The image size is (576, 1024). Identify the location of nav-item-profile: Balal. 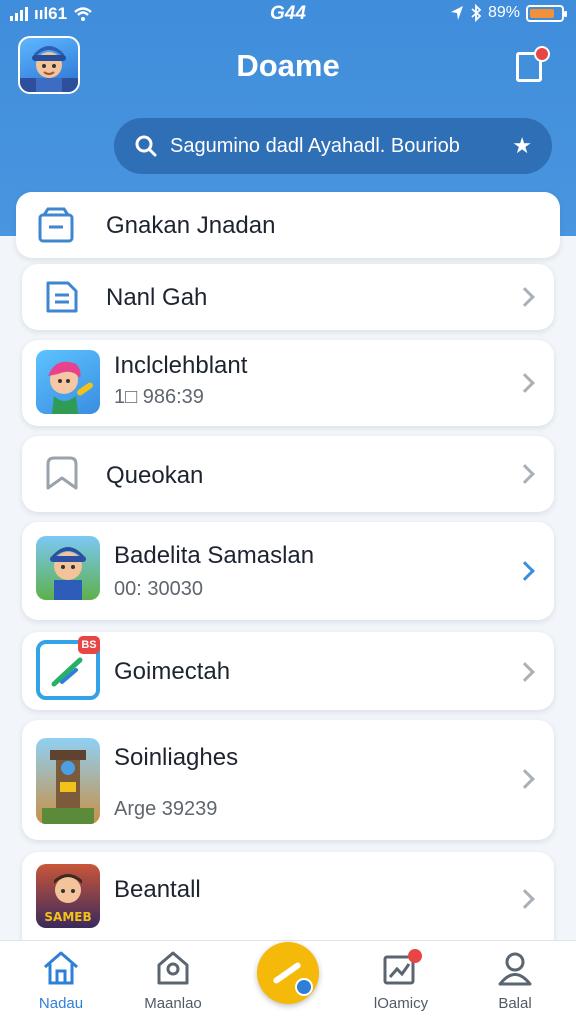
(515, 980).